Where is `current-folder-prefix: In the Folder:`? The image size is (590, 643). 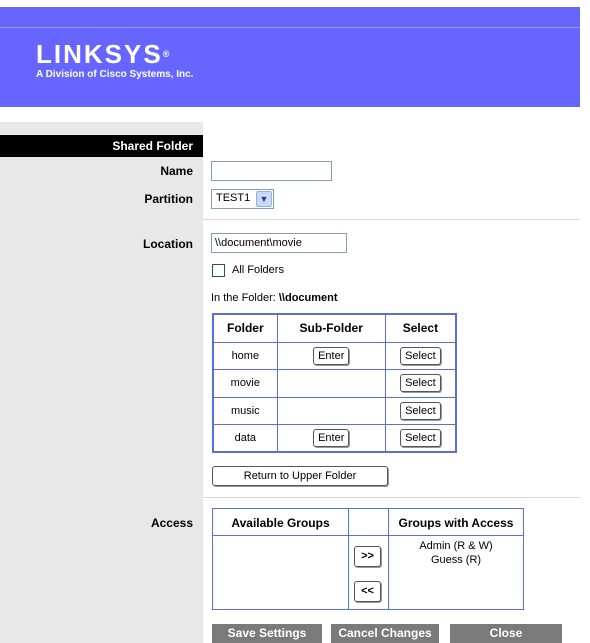
current-folder-prefix: In the Folder: is located at coordinates (245, 298).